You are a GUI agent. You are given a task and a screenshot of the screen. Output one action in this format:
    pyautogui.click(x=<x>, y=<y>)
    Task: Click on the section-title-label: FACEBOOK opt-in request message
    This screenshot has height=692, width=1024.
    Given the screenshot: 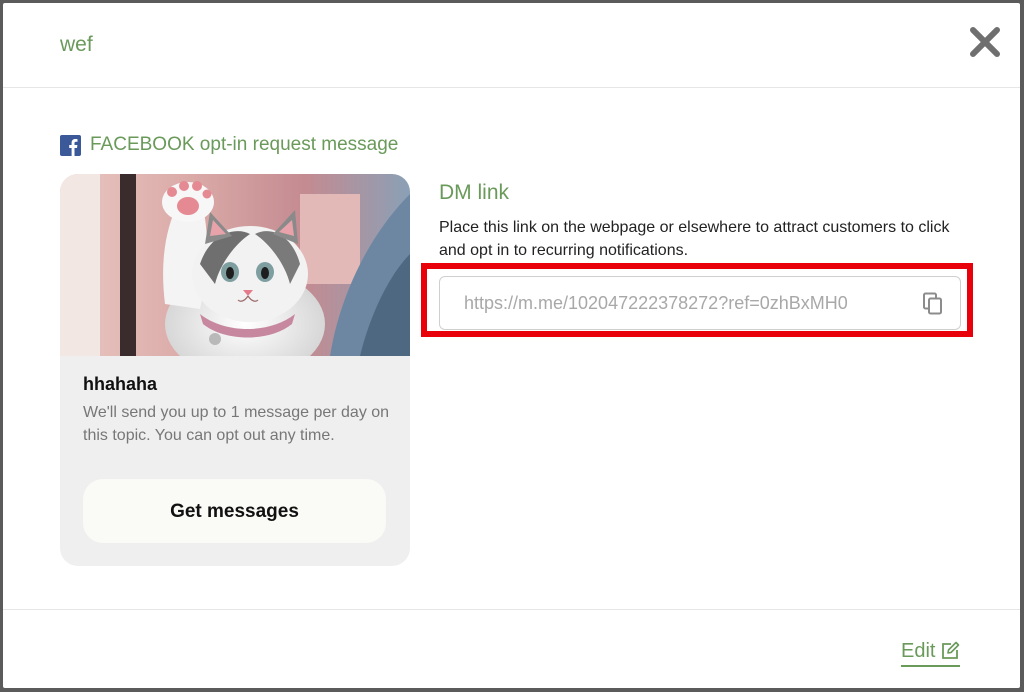 What is the action you would take?
    pyautogui.click(x=244, y=144)
    